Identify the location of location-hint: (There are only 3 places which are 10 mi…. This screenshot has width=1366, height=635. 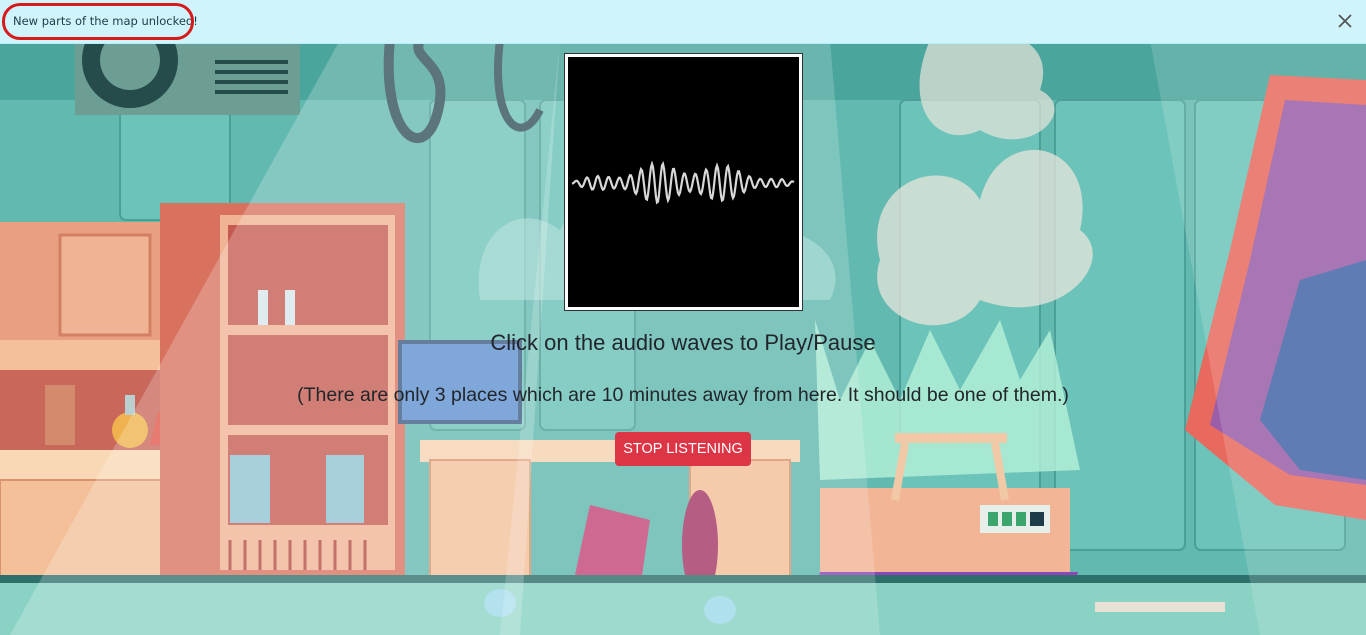
(683, 395).